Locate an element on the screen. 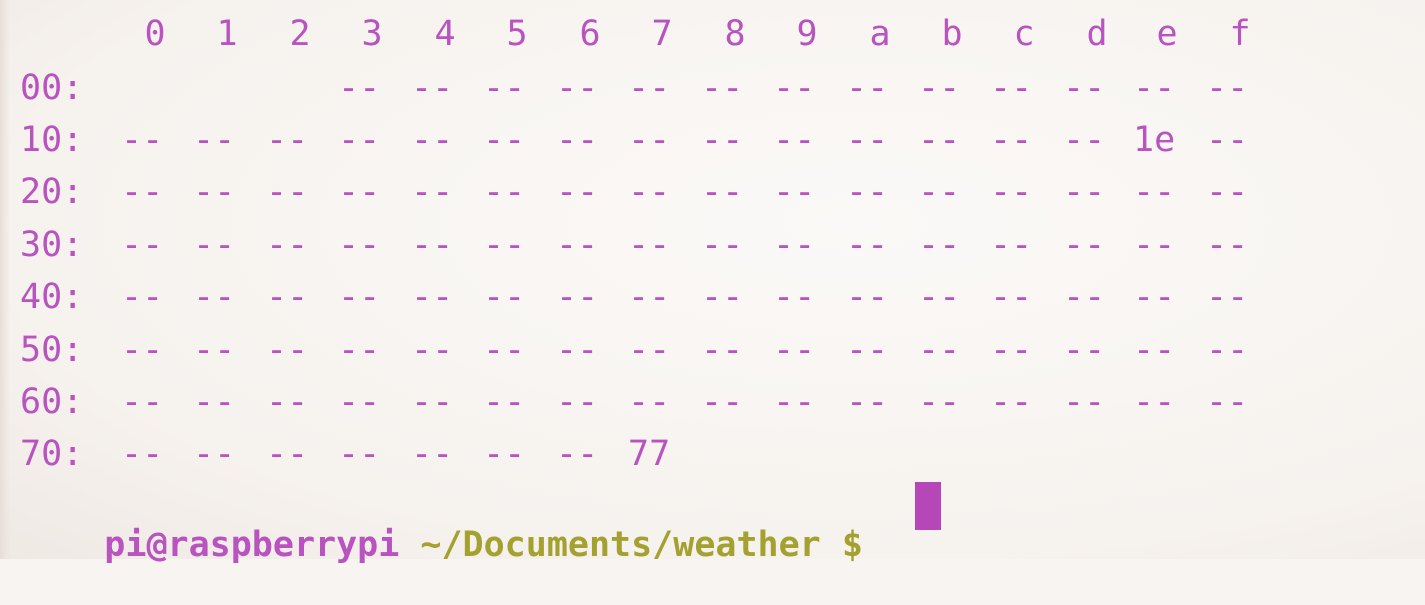  text-cursor is located at coordinates (928, 506).